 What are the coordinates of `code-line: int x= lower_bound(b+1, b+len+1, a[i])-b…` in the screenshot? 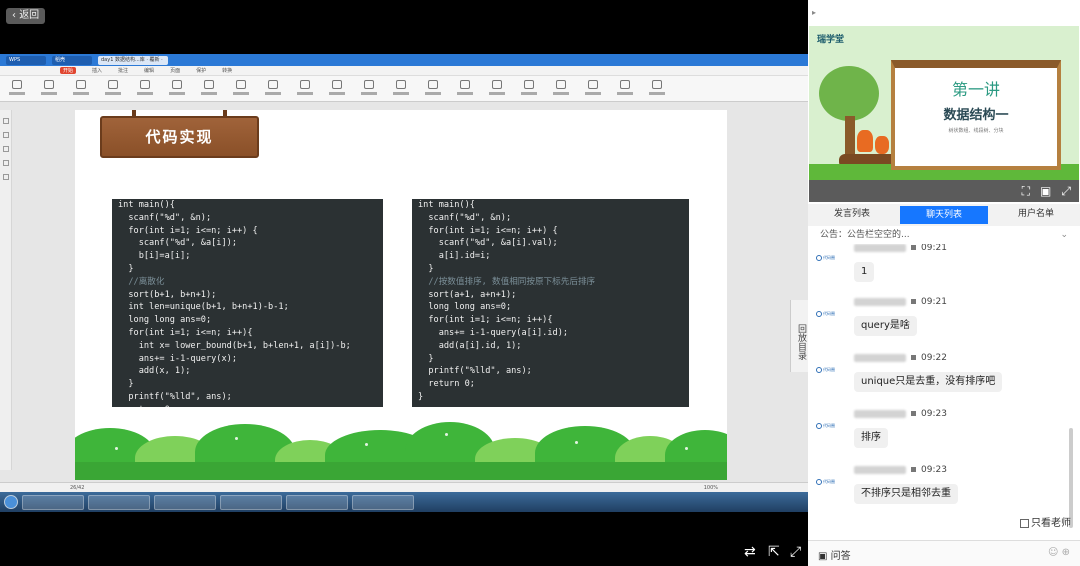 It's located at (234, 345).